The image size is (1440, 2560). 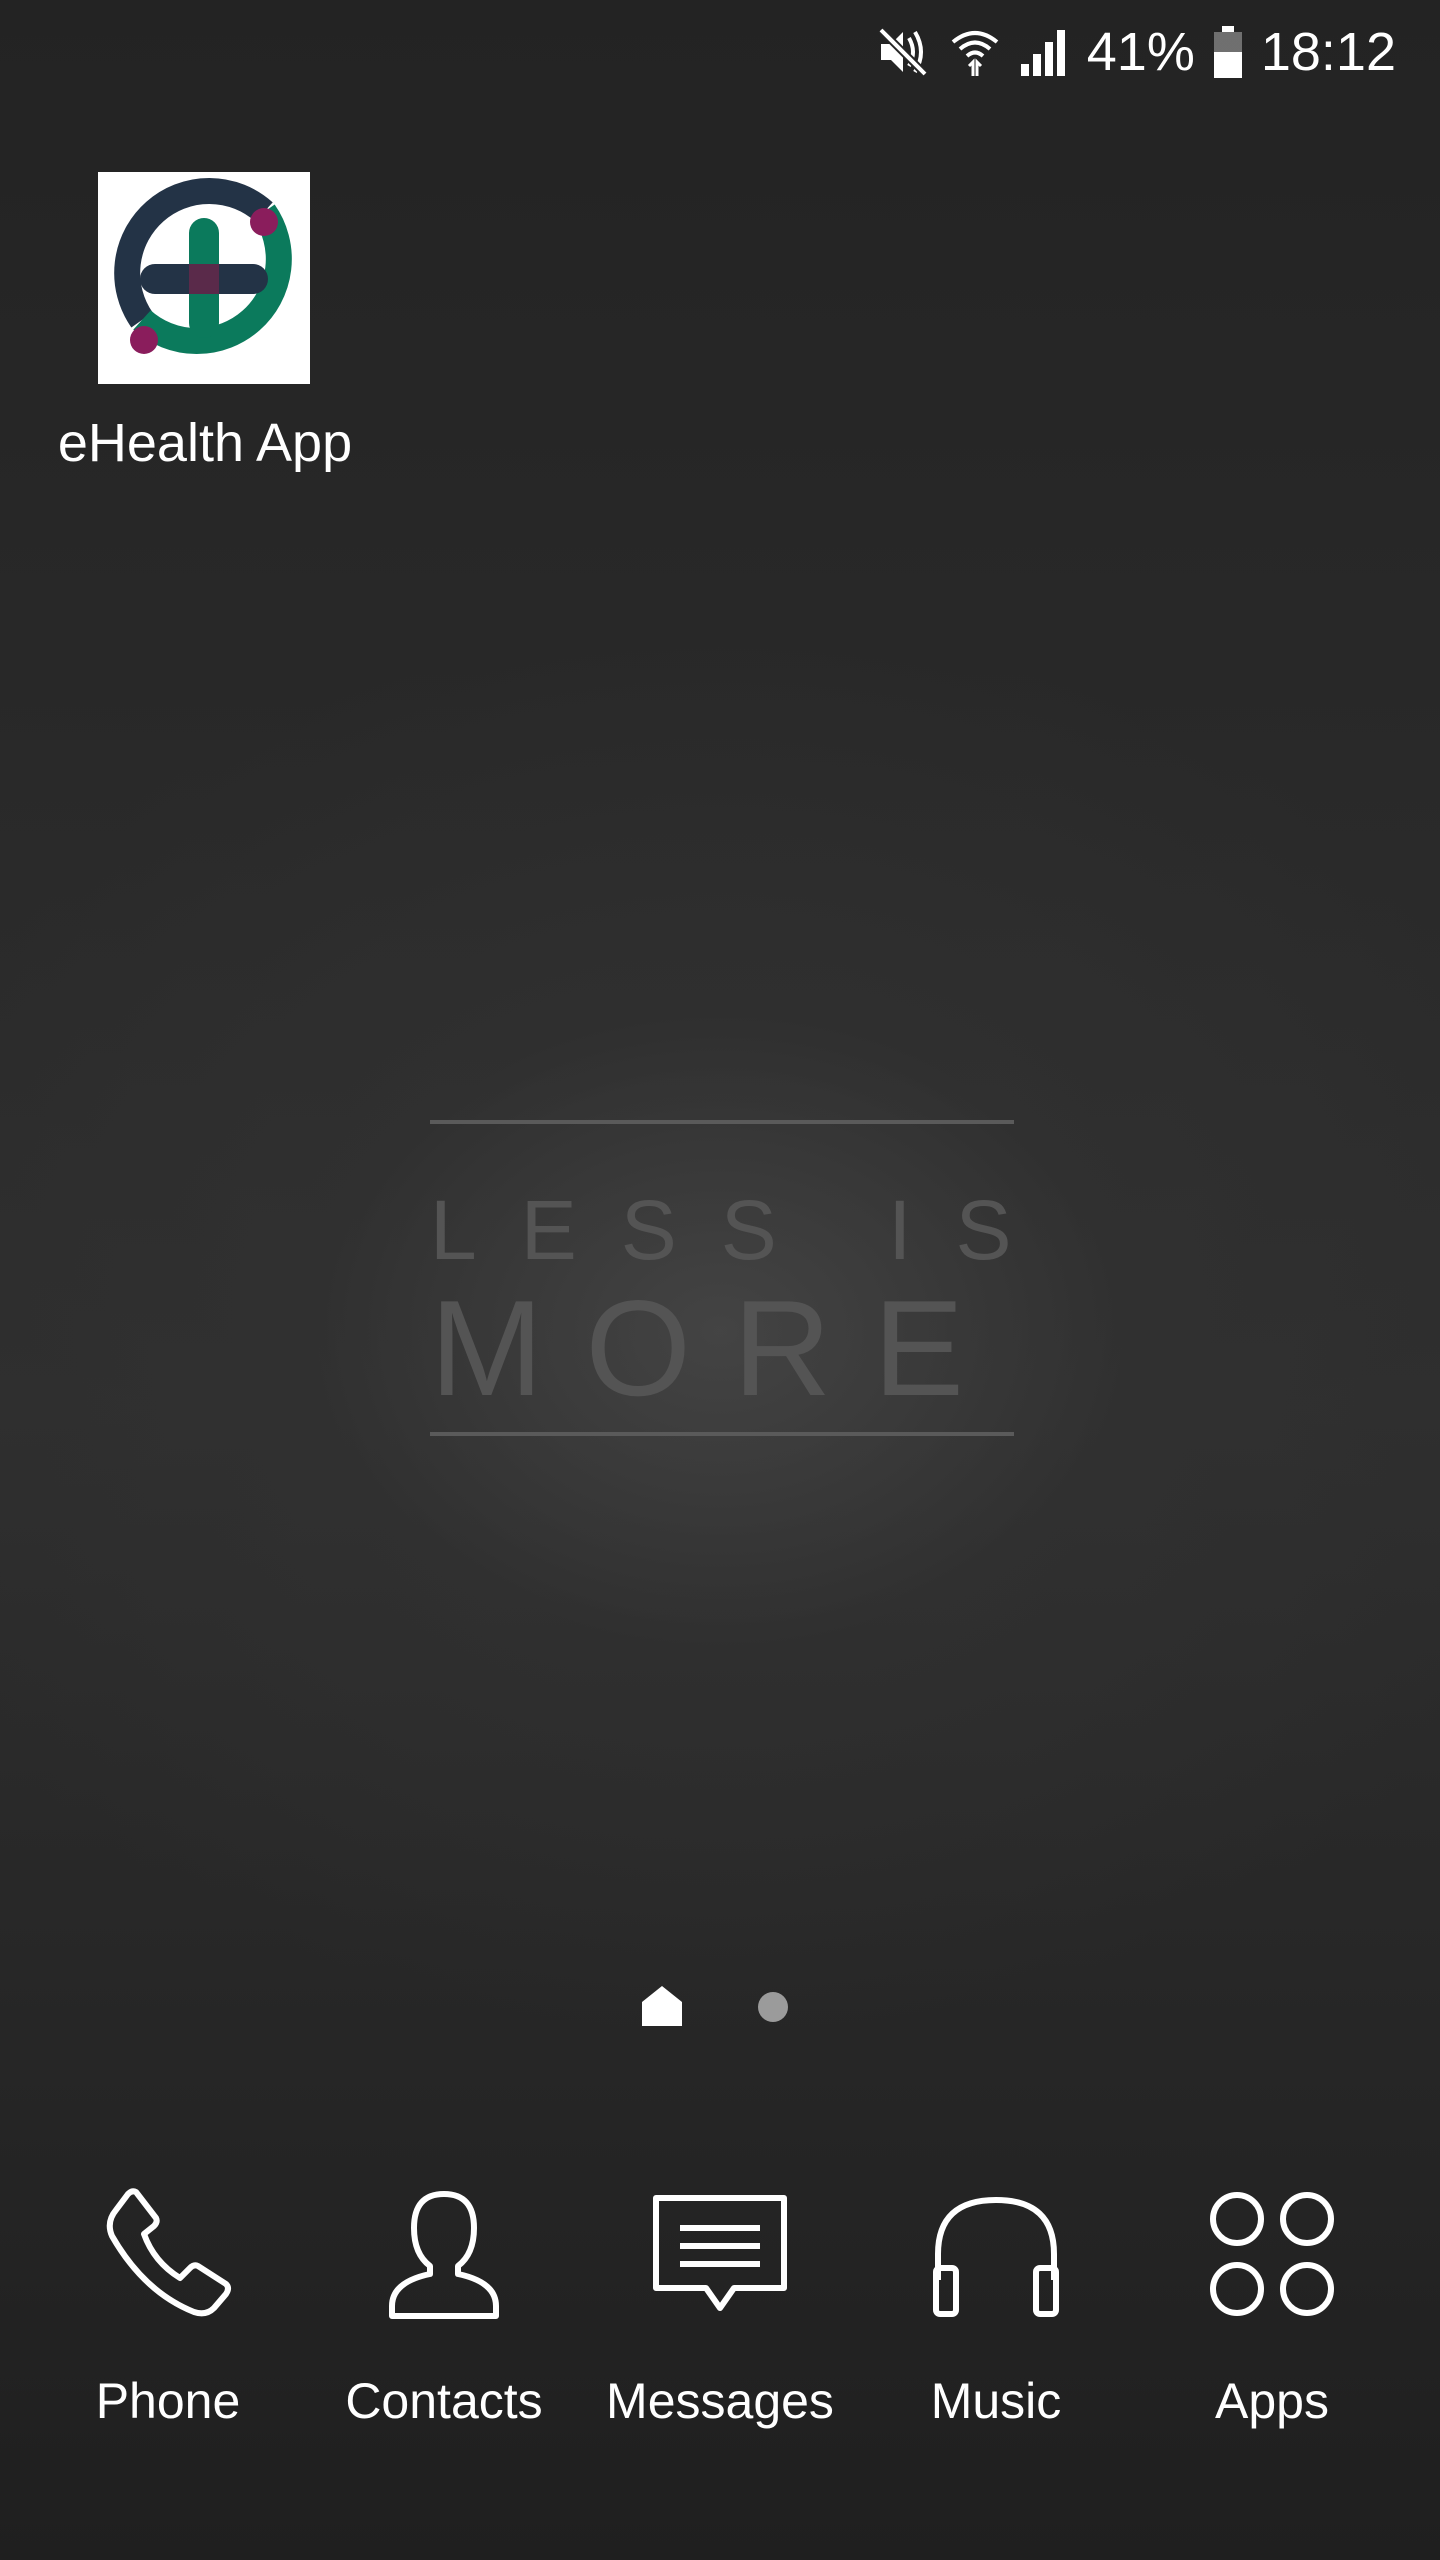 I want to click on contacts-icon, so click(x=444, y=2255).